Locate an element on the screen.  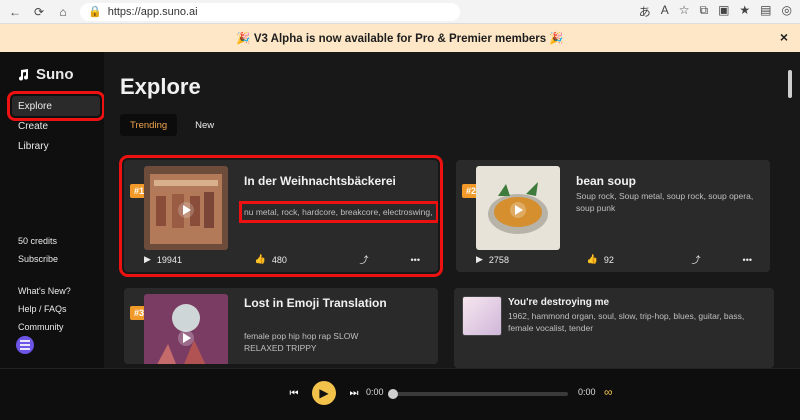
like-count: 👍 92 is located at coordinates (600, 259).